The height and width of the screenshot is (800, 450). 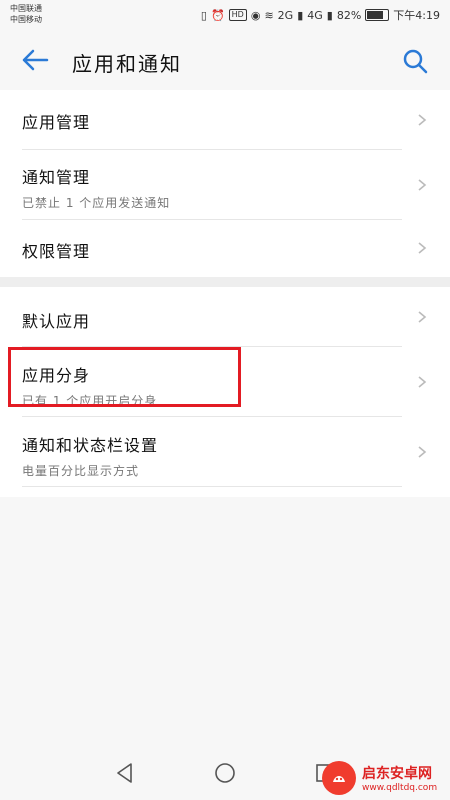 I want to click on carrier-1: 中国联通, so click(x=26, y=8).